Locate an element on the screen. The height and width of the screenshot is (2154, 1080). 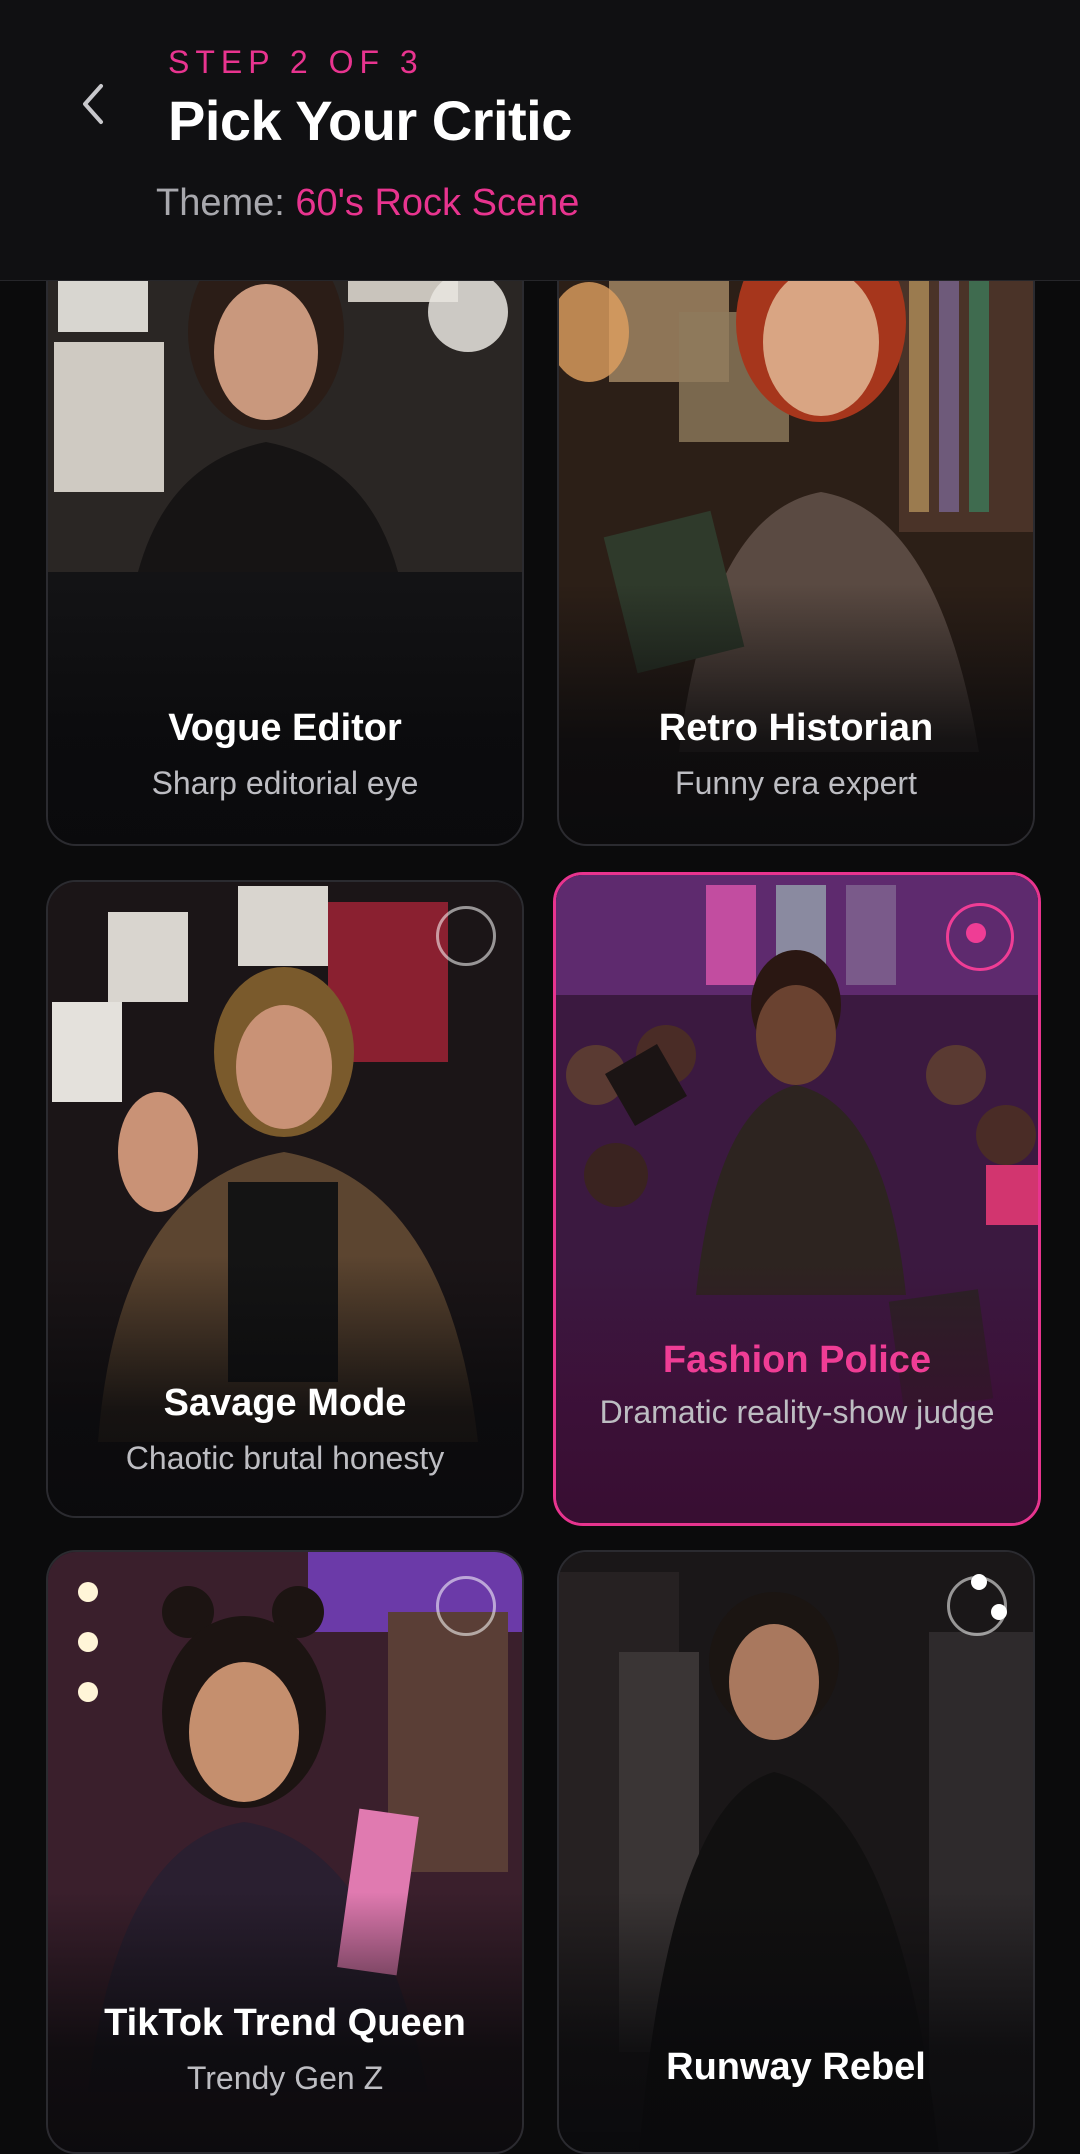
critic-card-tiktok-trend-queen: TikTok Trend Queen Trendy Gen Z is located at coordinates (285, 1852).